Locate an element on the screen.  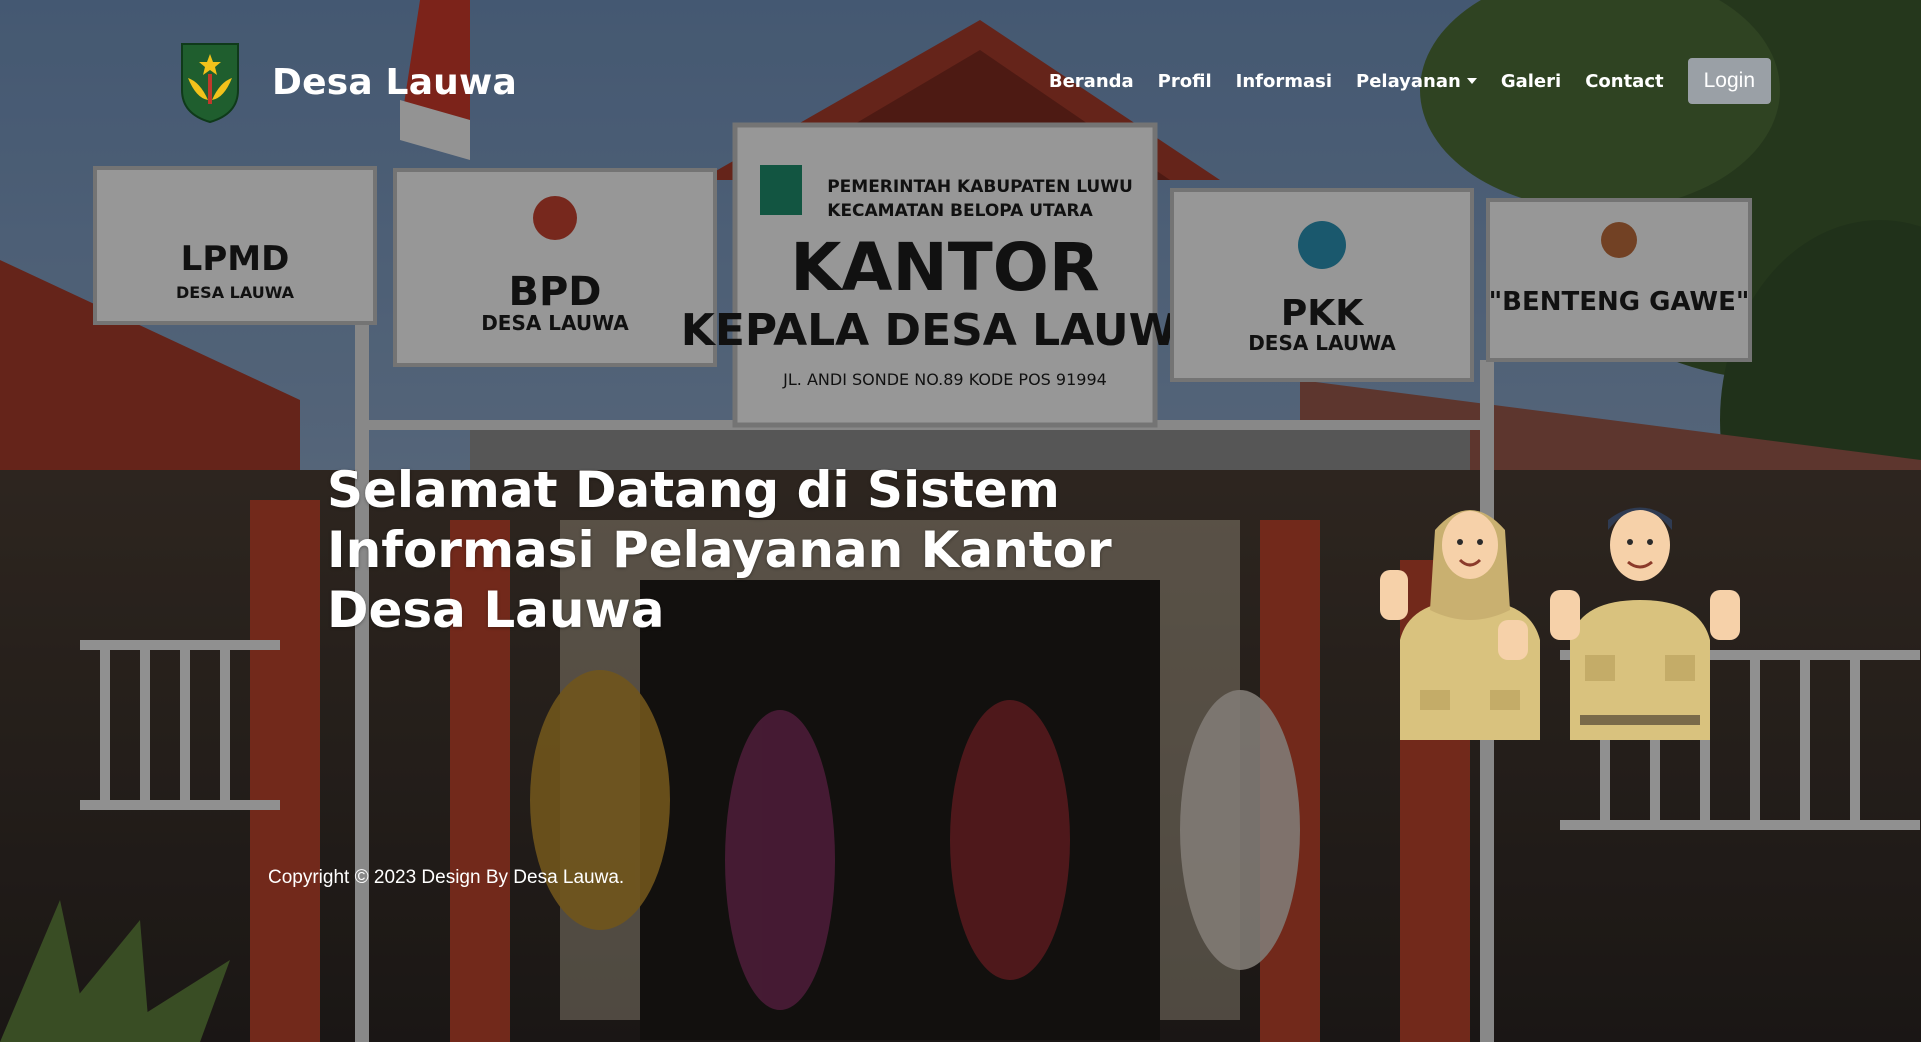
nav-pelayanan-dropdown: Pelayanan is located at coordinates (1416, 81).